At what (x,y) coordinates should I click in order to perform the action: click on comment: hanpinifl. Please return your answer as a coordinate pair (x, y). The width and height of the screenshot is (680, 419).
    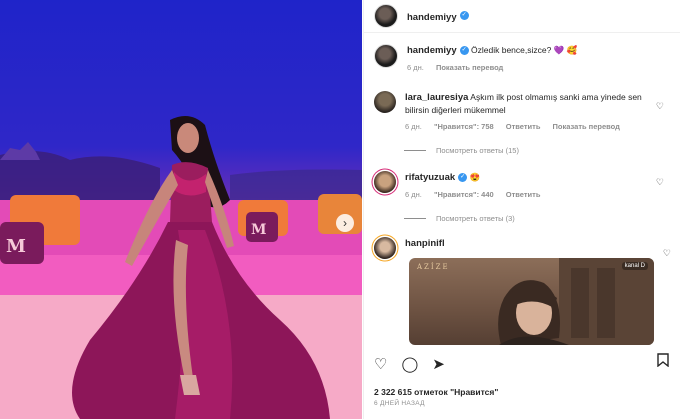
    Looking at the image, I should click on (524, 248).